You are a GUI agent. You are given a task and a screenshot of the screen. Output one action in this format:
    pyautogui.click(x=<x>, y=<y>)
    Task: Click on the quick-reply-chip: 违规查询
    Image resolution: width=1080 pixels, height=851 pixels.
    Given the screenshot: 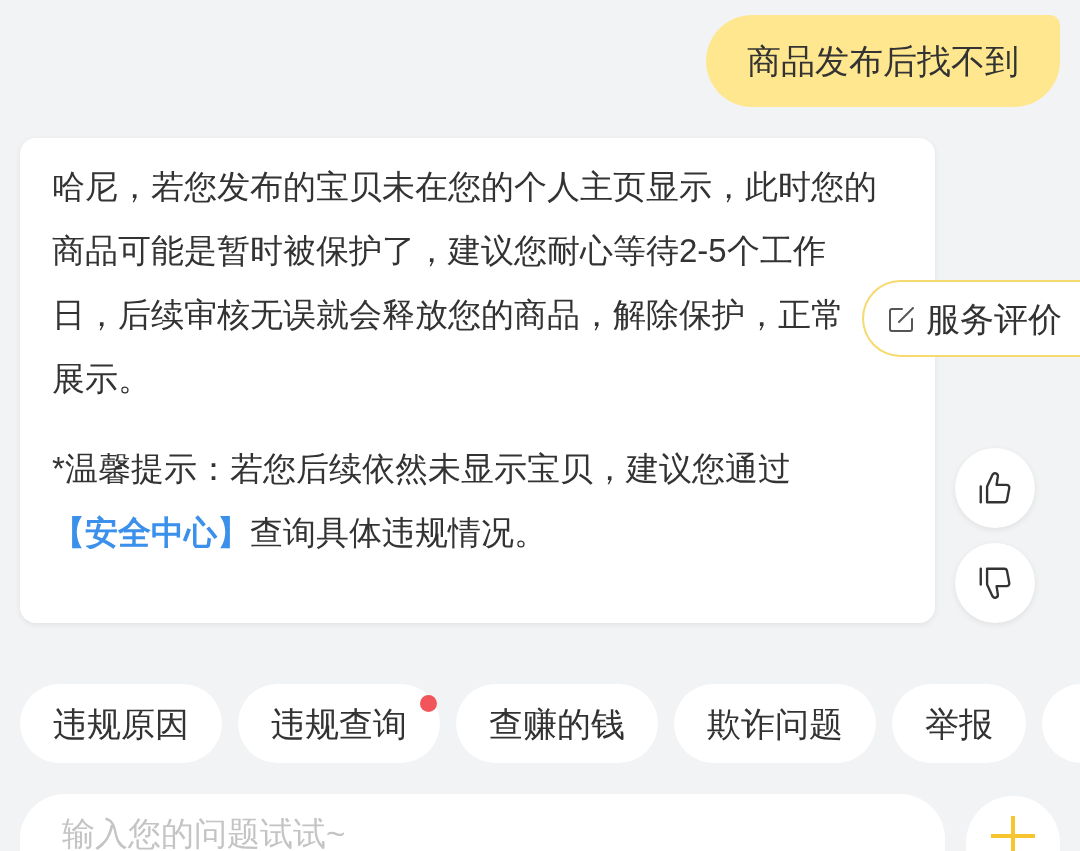 What is the action you would take?
    pyautogui.click(x=339, y=723)
    